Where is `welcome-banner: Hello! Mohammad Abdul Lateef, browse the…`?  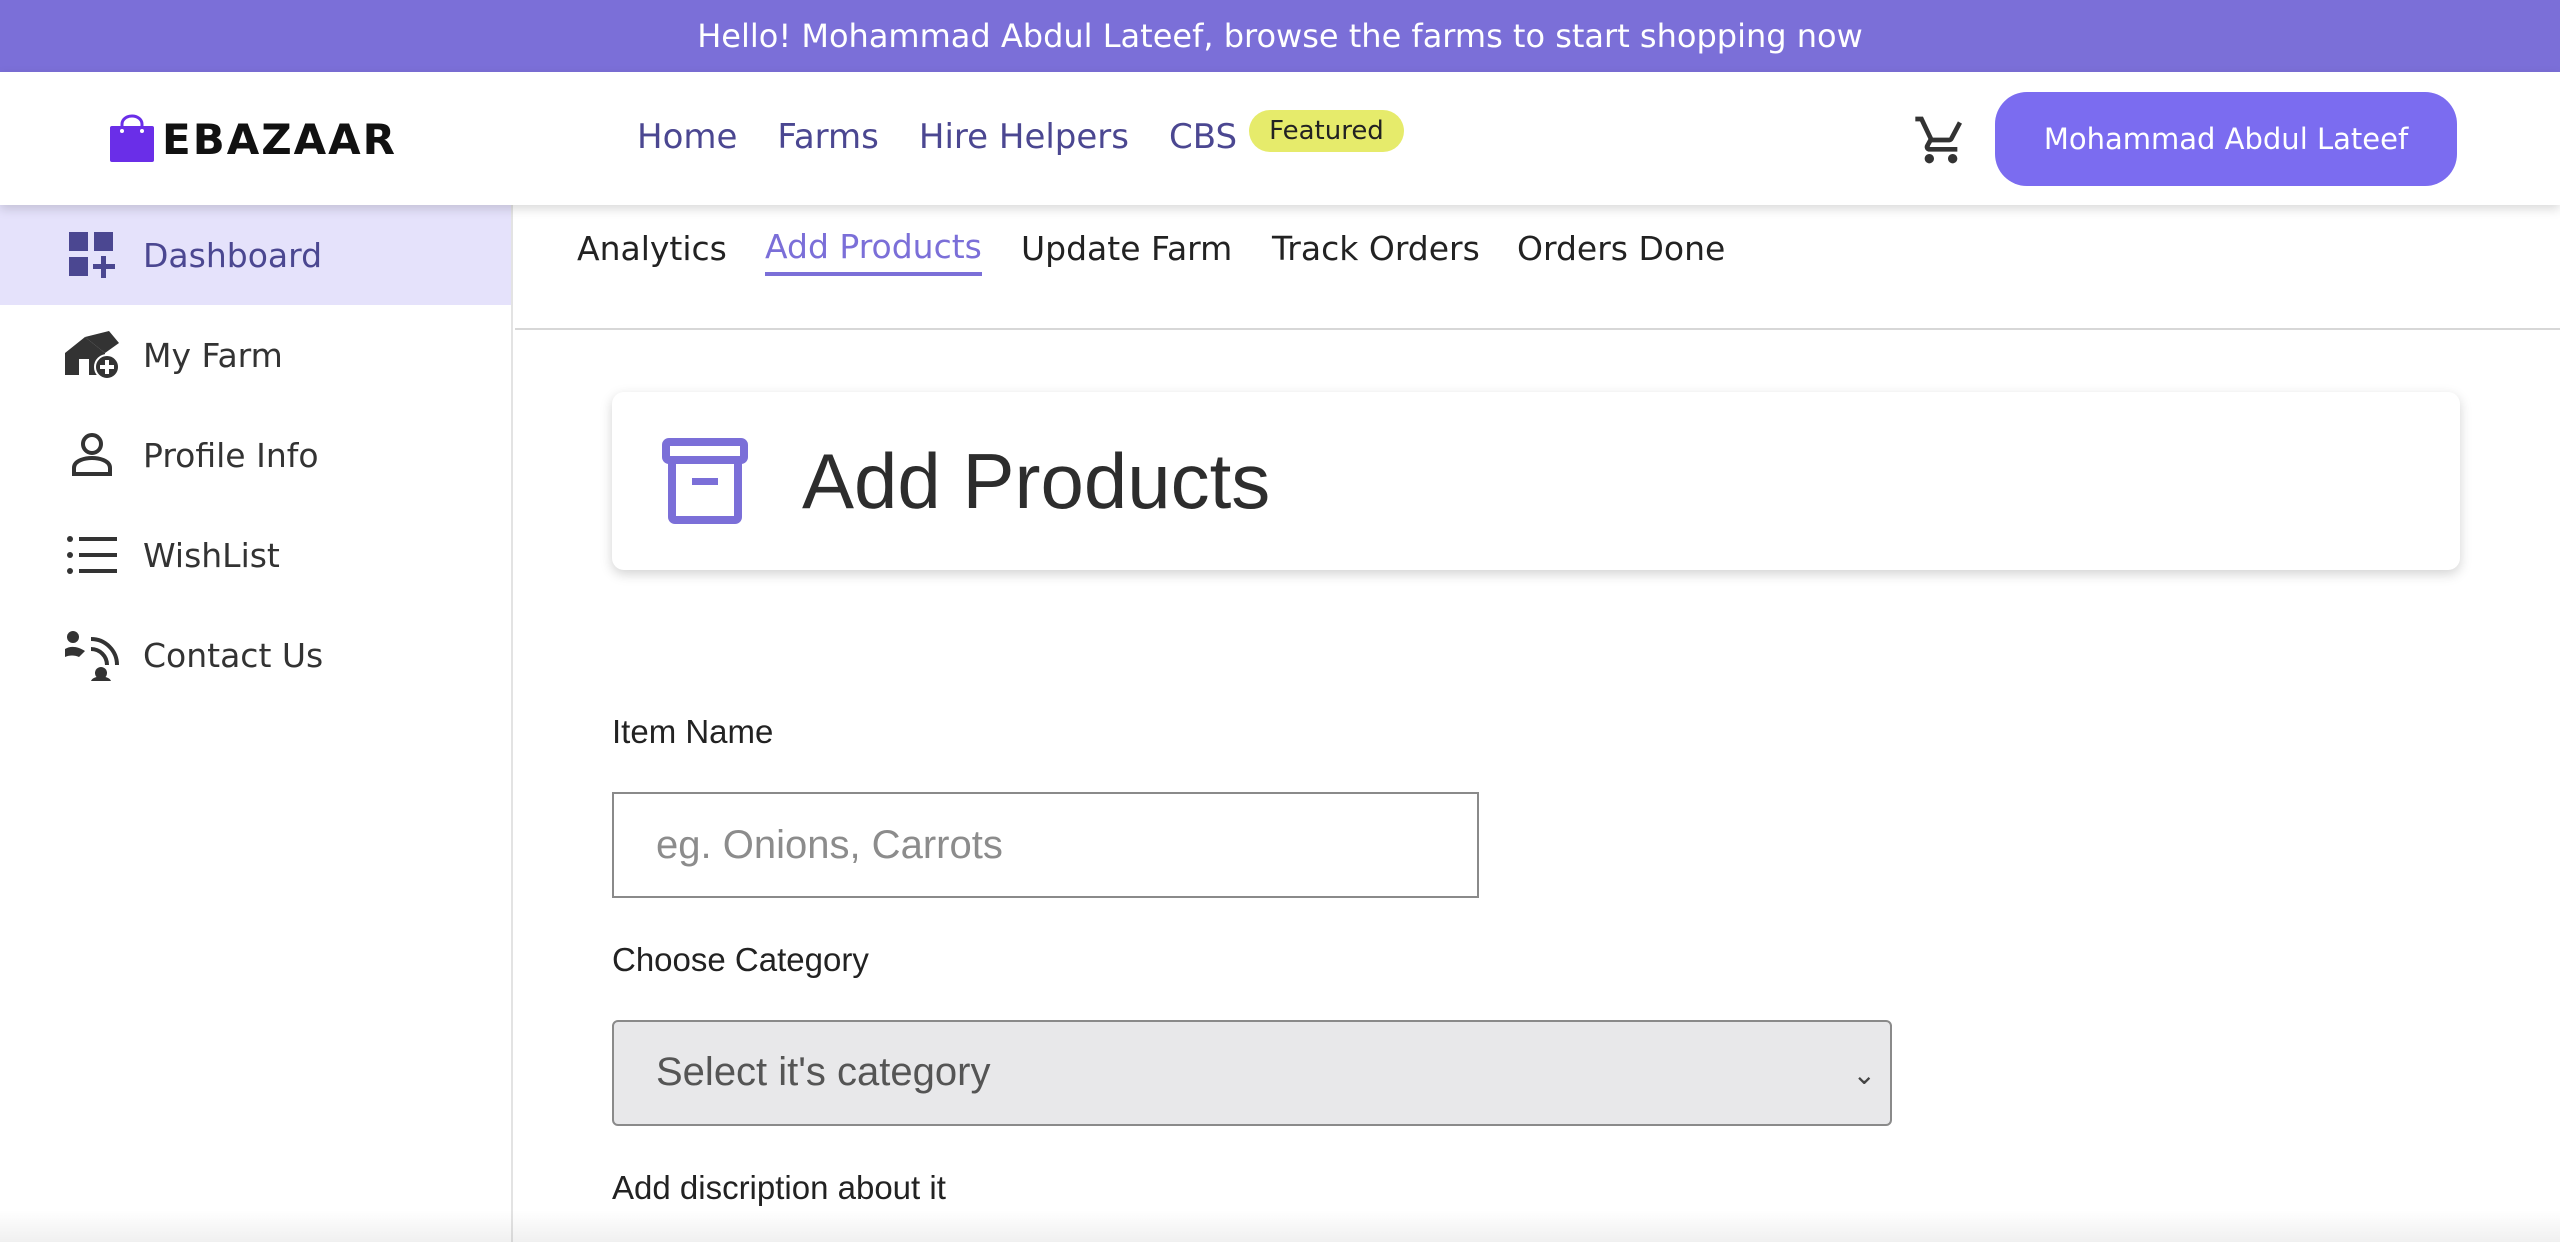 welcome-banner: Hello! Mohammad Abdul Lateef, browse the… is located at coordinates (1280, 36).